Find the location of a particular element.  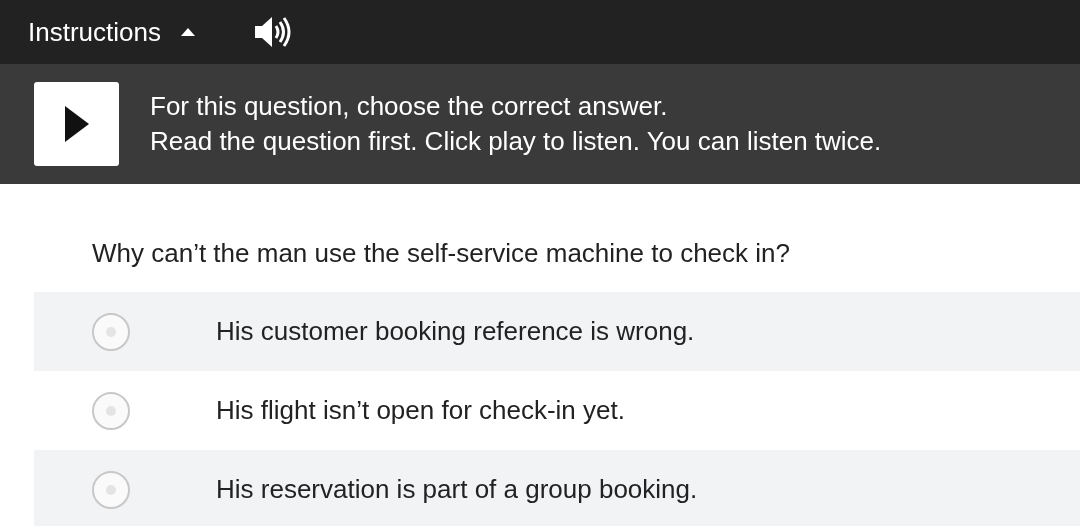

answer-option: His reservation is part of a group booking. is located at coordinates (457, 489).